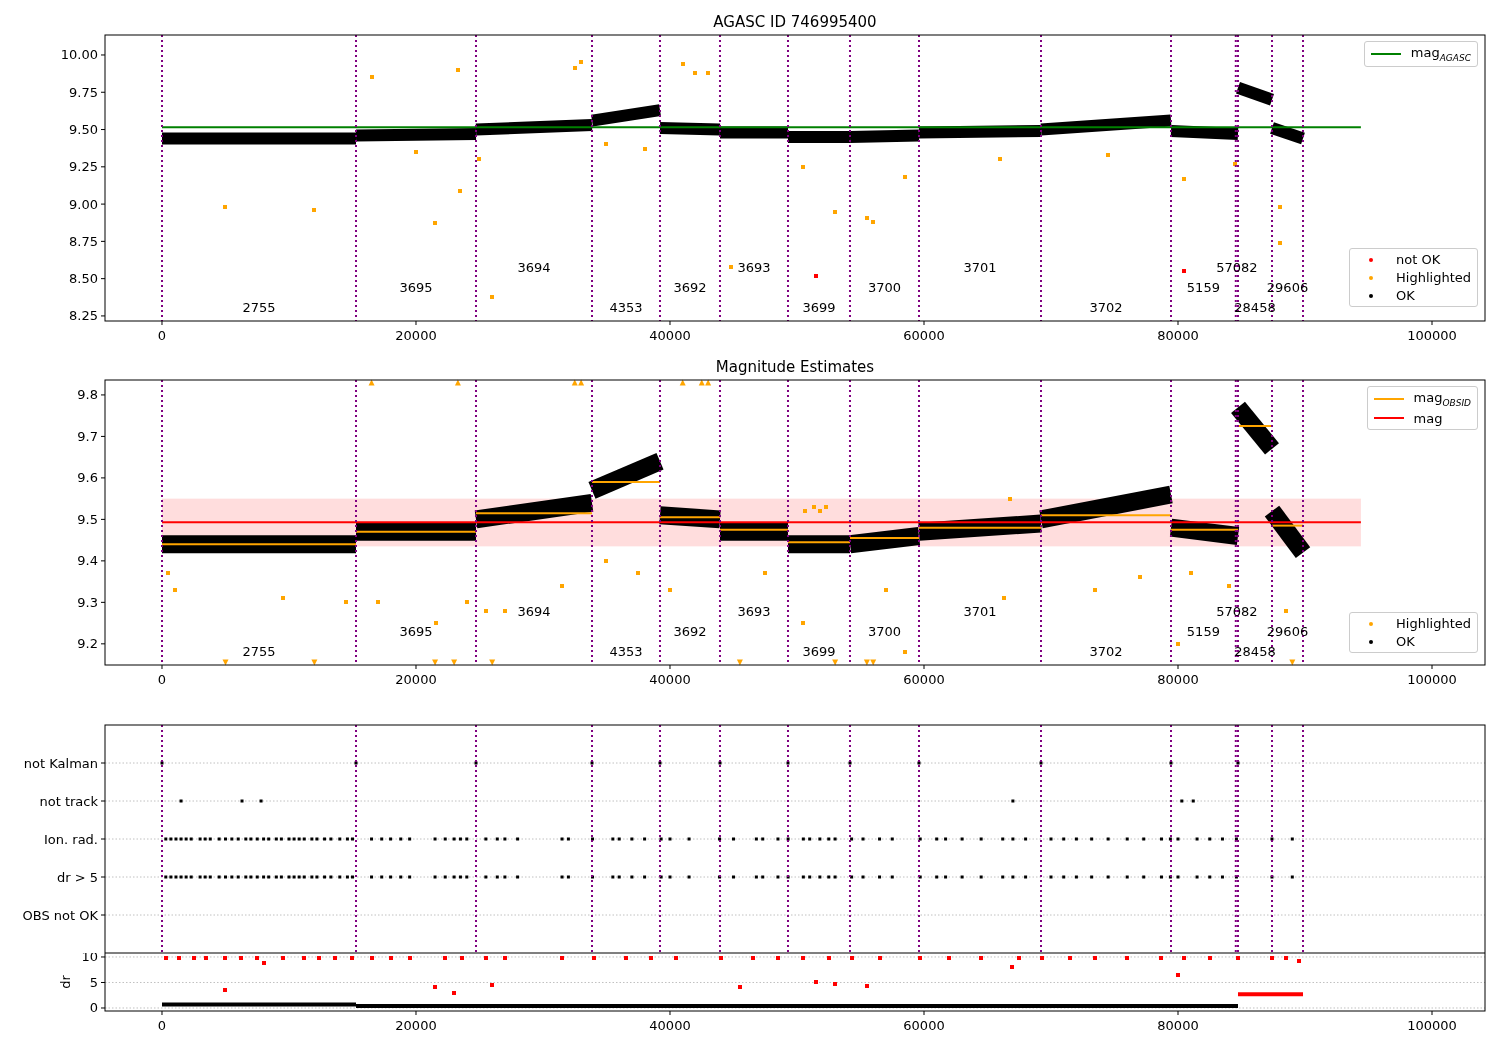  I want to click on obsid-label: 57082, so click(1237, 611).